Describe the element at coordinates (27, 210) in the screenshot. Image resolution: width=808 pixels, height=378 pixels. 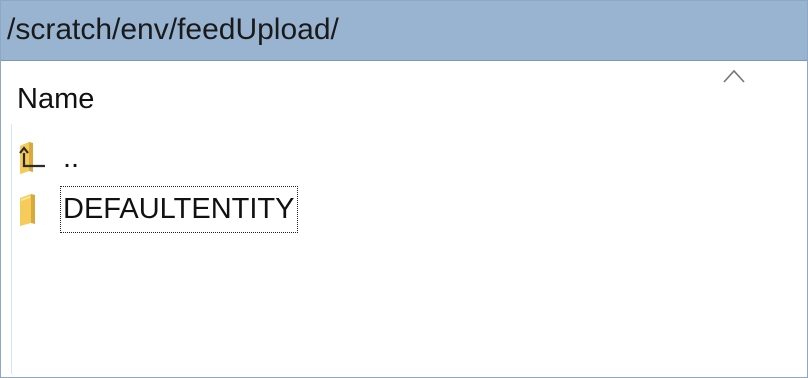
I see `folder-icon` at that location.